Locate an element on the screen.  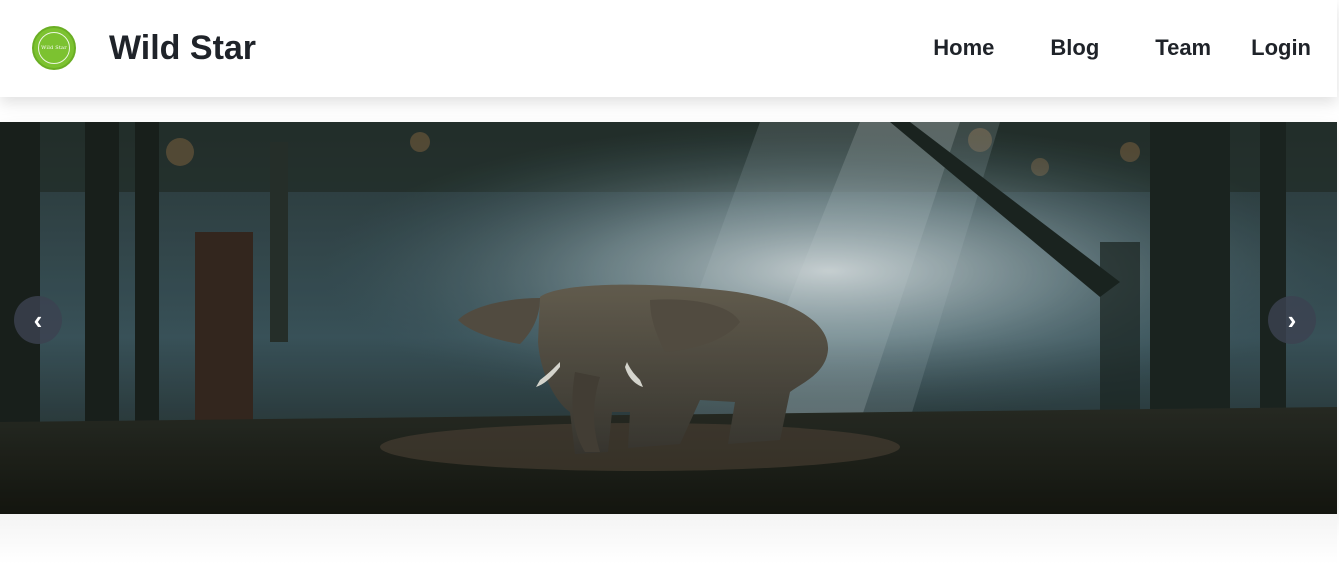
chevron-right-icon: › is located at coordinates (1292, 320).